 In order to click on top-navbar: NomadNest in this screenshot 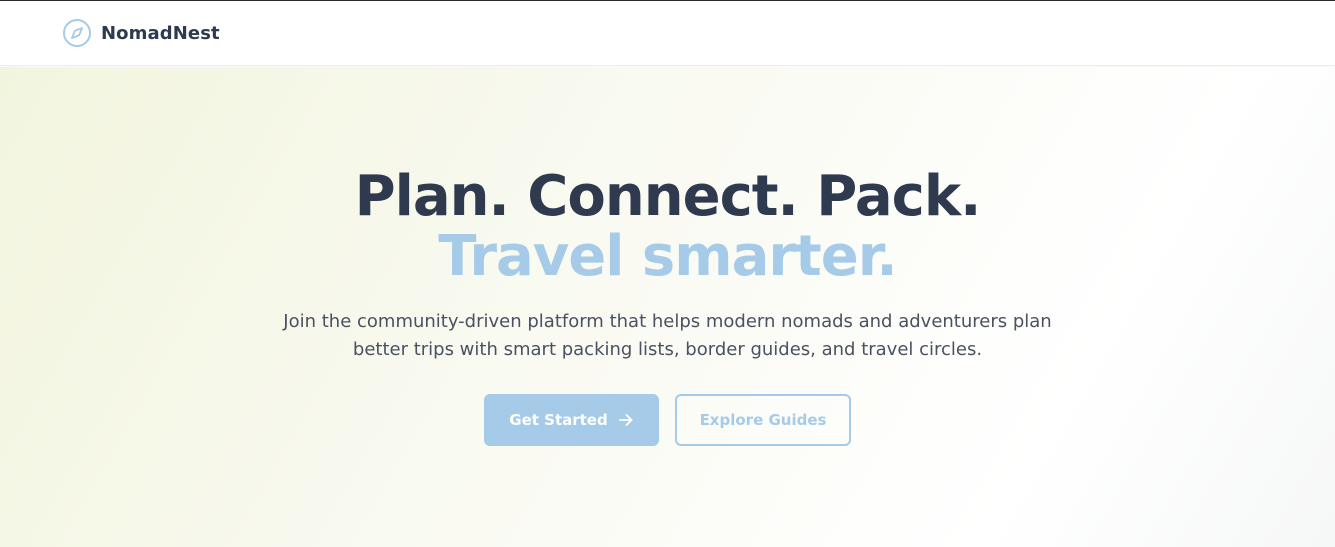, I will do `click(667, 33)`.